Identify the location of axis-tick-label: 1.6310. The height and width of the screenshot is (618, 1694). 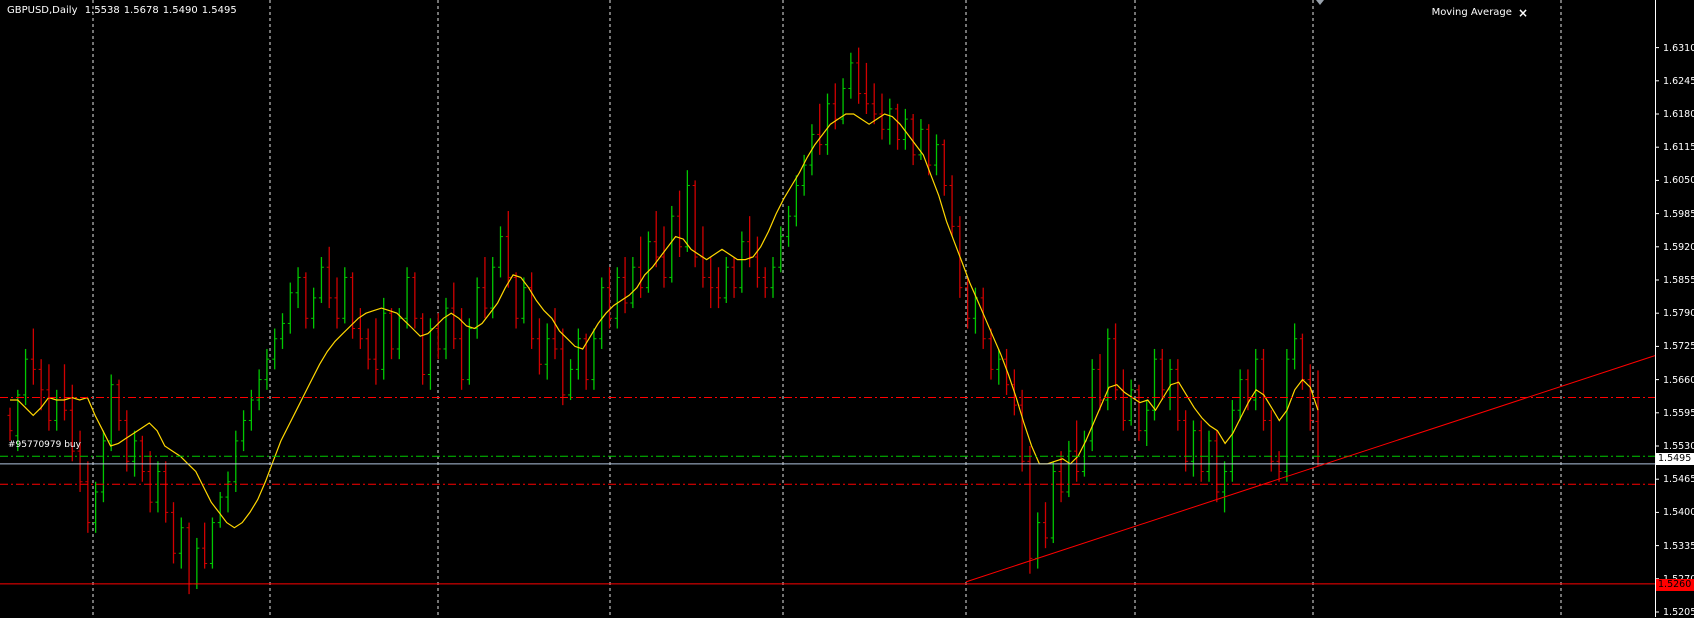
(1678, 48).